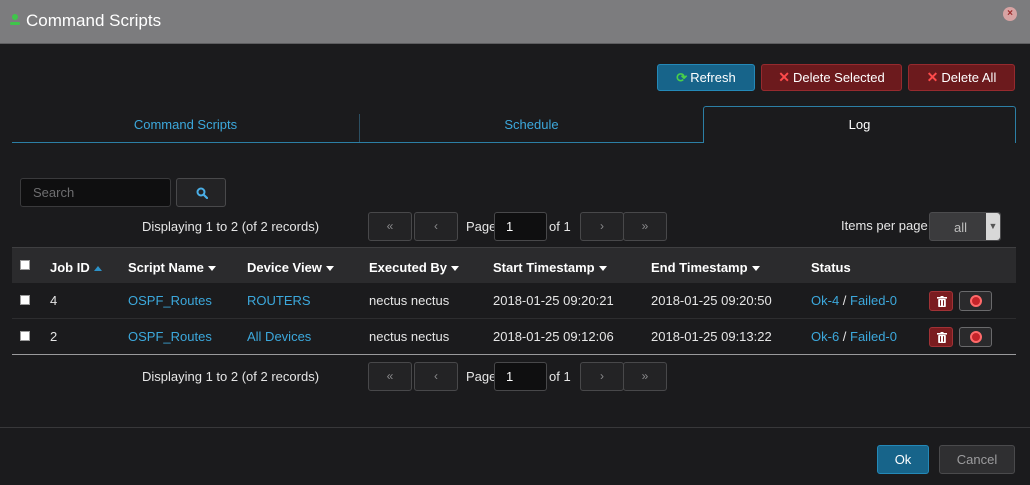 The height and width of the screenshot is (485, 1030). Describe the element at coordinates (682, 77) in the screenshot. I see `refresh-icon: ⟳` at that location.